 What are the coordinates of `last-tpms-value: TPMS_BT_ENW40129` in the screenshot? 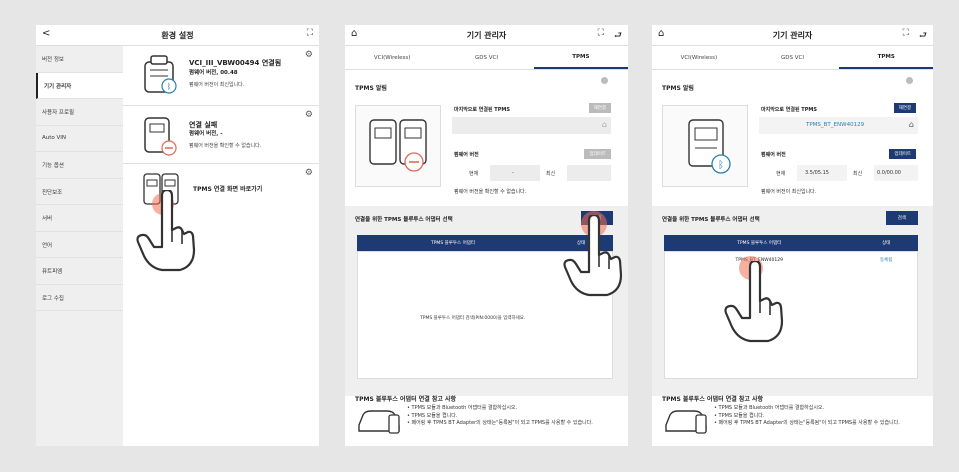 It's located at (835, 125).